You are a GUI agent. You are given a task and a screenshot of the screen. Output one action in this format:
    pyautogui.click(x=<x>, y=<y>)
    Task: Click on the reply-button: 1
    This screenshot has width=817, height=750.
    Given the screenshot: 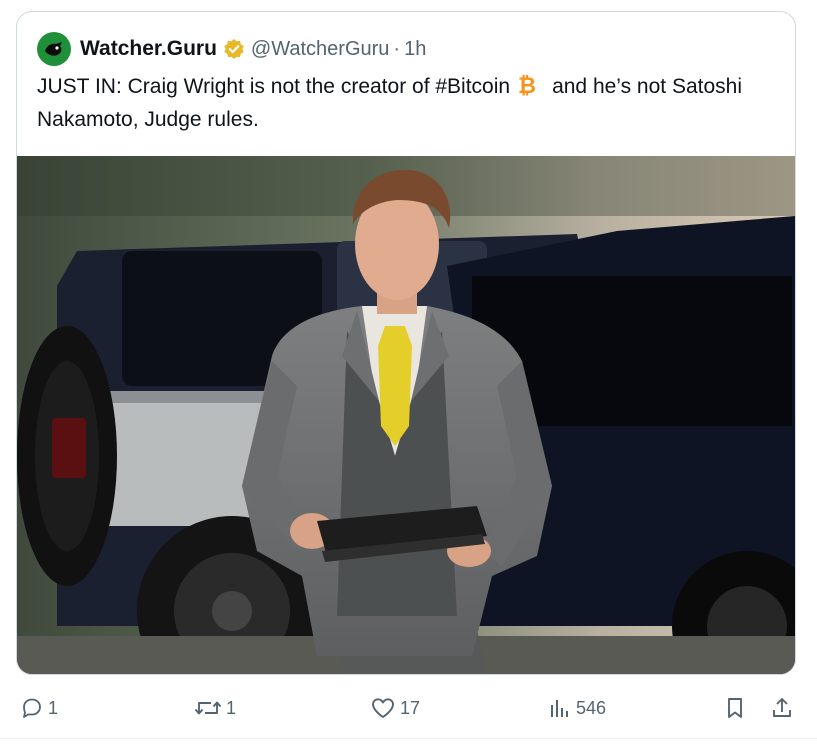 What is the action you would take?
    pyautogui.click(x=39, y=708)
    